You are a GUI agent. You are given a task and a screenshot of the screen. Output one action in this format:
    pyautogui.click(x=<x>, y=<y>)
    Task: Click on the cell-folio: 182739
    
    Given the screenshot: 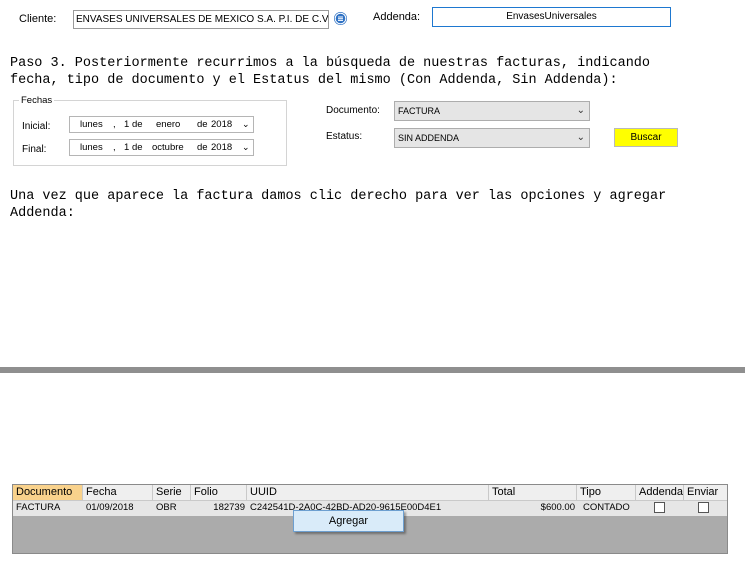 What is the action you would take?
    pyautogui.click(x=229, y=507)
    